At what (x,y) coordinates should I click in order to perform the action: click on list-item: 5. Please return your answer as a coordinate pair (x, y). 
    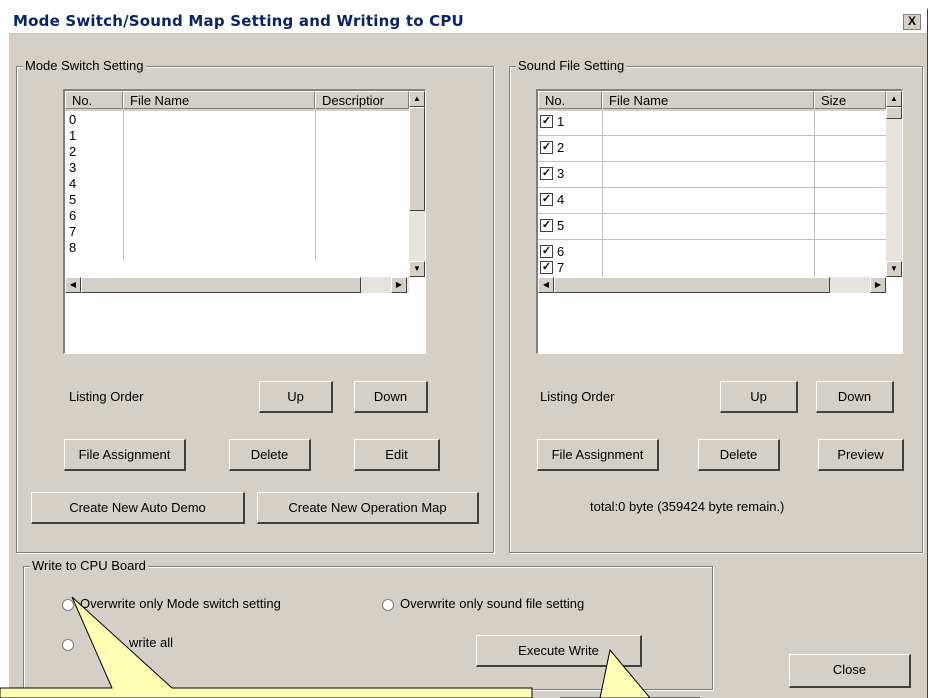
    Looking at the image, I should click on (72, 200).